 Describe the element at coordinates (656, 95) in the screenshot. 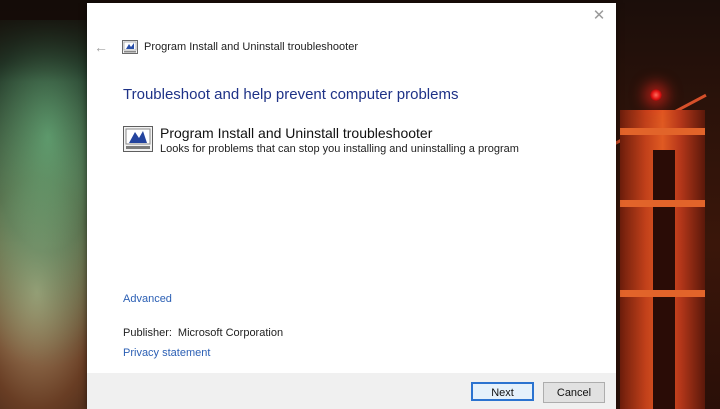

I see `tower-beacon-light` at that location.